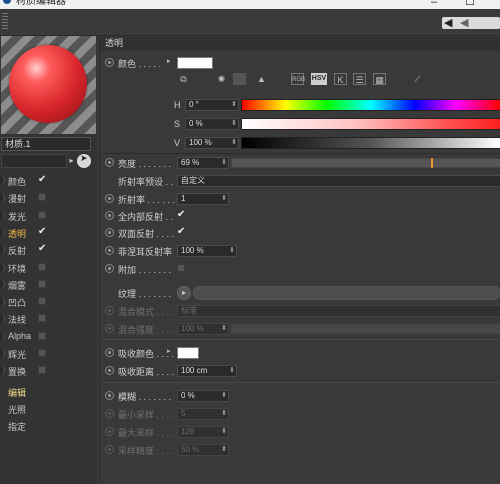 This screenshot has width=500, height=484. What do you see at coordinates (183, 79) in the screenshot?
I see `color-picker-icon: ⧉` at bounding box center [183, 79].